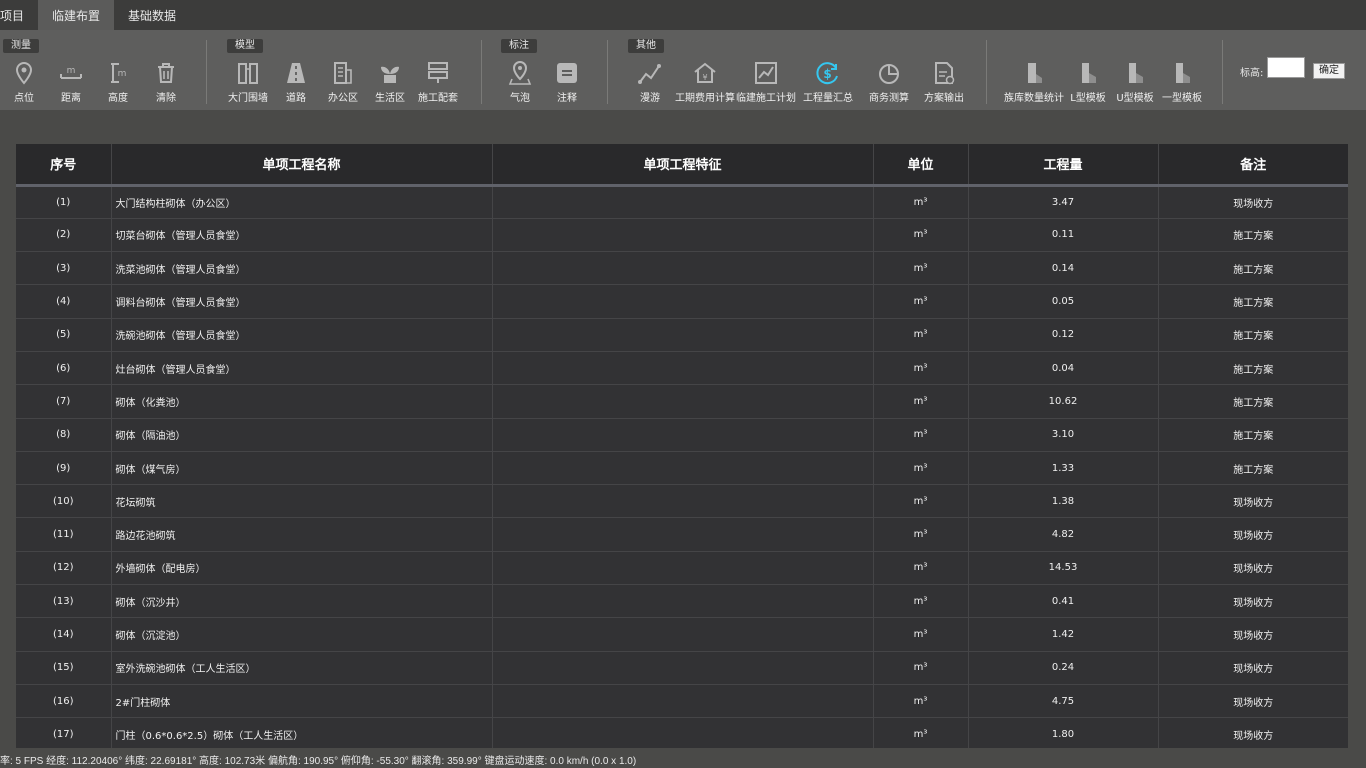 The width and height of the screenshot is (1366, 768). I want to click on distance-label: 距离, so click(71, 98).